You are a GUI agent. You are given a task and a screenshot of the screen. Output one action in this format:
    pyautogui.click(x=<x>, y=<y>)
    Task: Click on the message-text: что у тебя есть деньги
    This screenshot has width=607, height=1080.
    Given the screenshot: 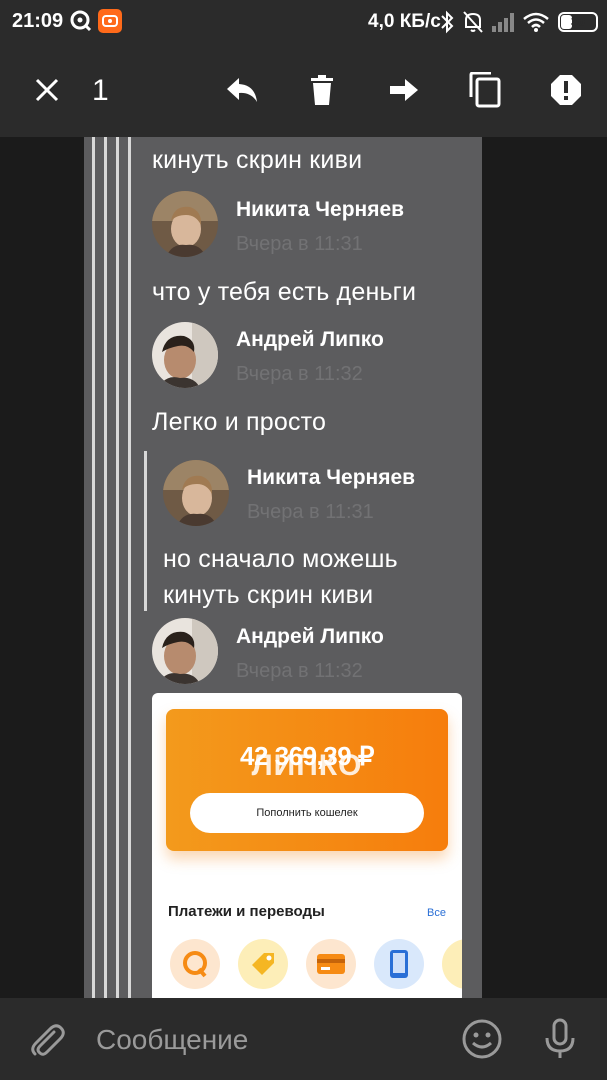 What is the action you would take?
    pyautogui.click(x=284, y=292)
    